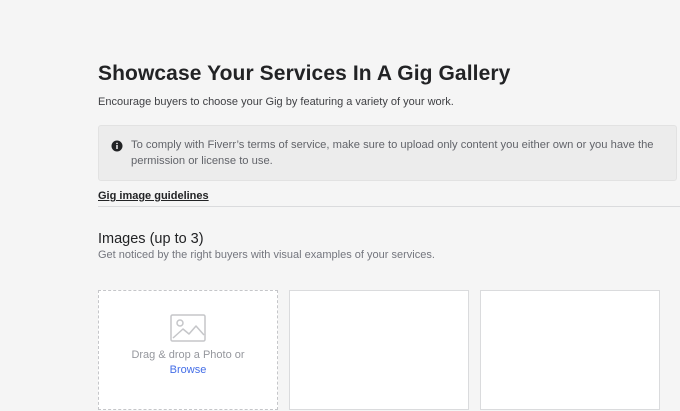 The width and height of the screenshot is (680, 411). Describe the element at coordinates (153, 196) in the screenshot. I see `gig-image-guidelines-link: Gig image guidelines` at that location.